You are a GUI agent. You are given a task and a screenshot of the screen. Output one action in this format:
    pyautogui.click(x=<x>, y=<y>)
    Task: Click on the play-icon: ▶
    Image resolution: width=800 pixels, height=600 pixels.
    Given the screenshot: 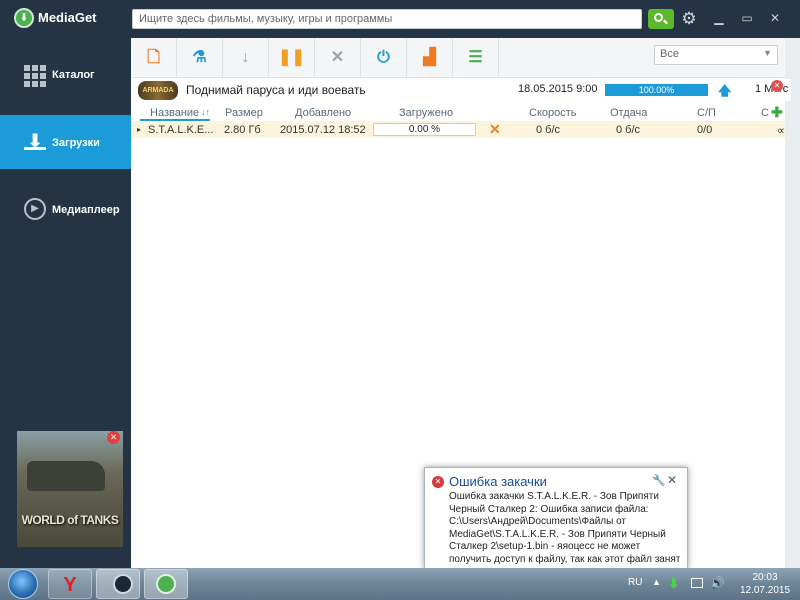 What is the action you would take?
    pyautogui.click(x=35, y=209)
    